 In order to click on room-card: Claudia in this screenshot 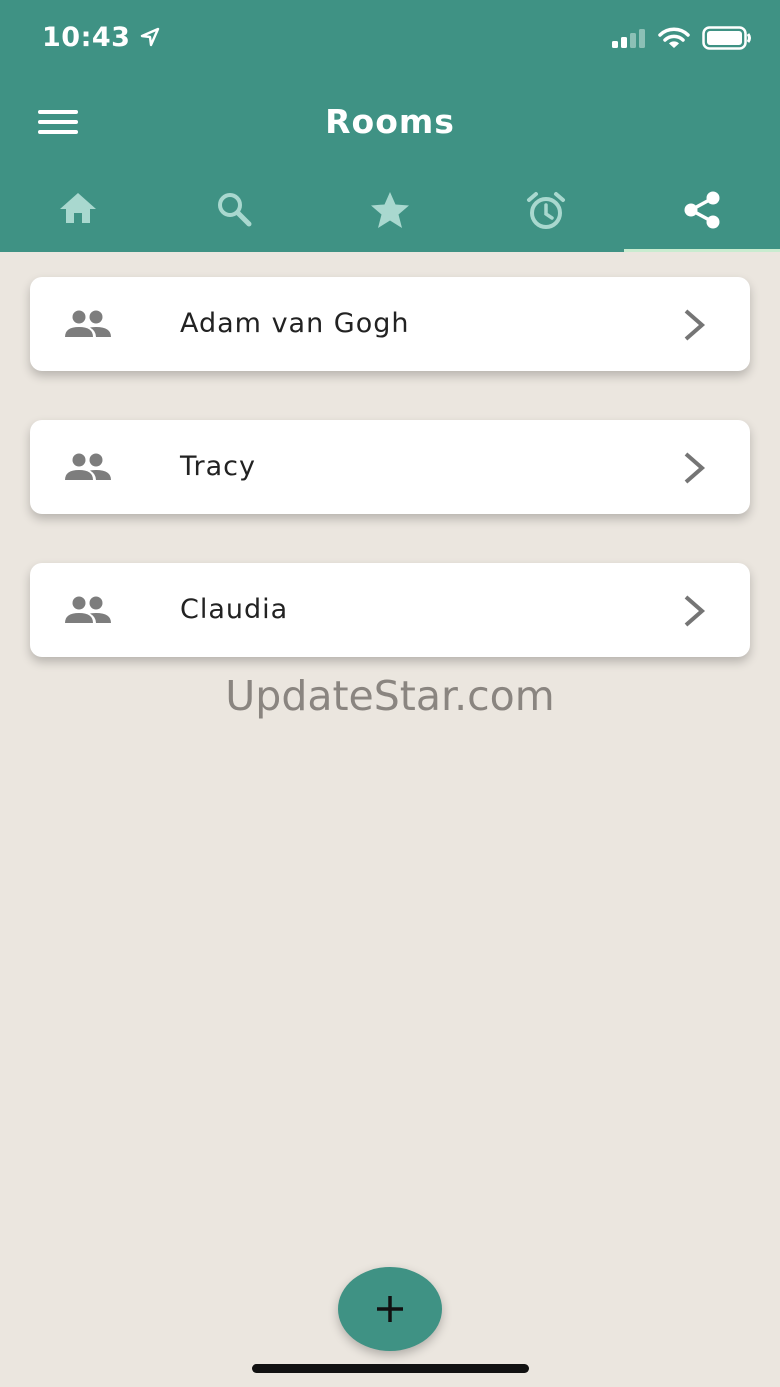, I will do `click(390, 610)`.